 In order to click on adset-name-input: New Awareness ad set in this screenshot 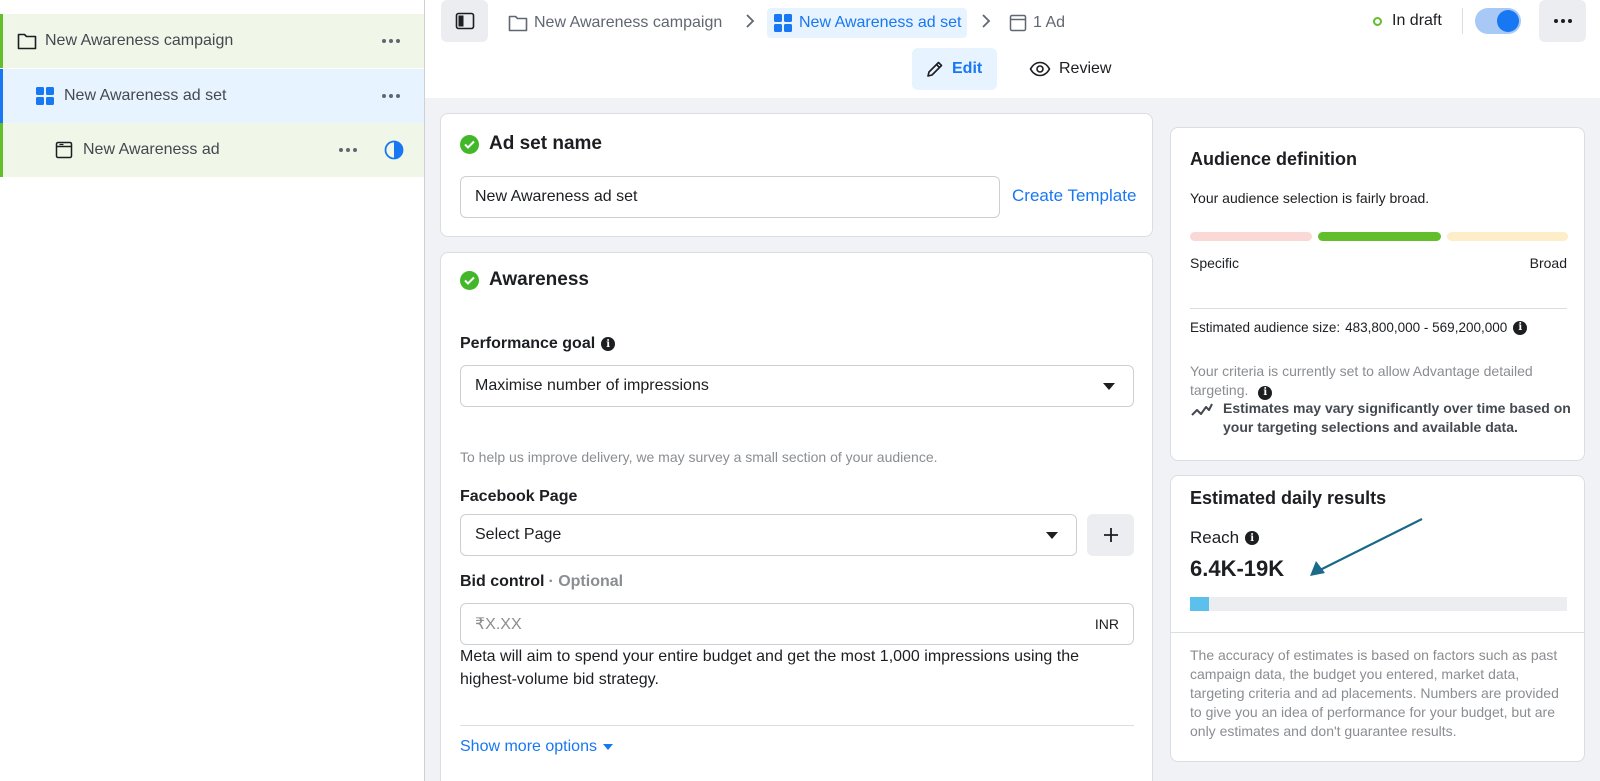, I will do `click(730, 197)`.